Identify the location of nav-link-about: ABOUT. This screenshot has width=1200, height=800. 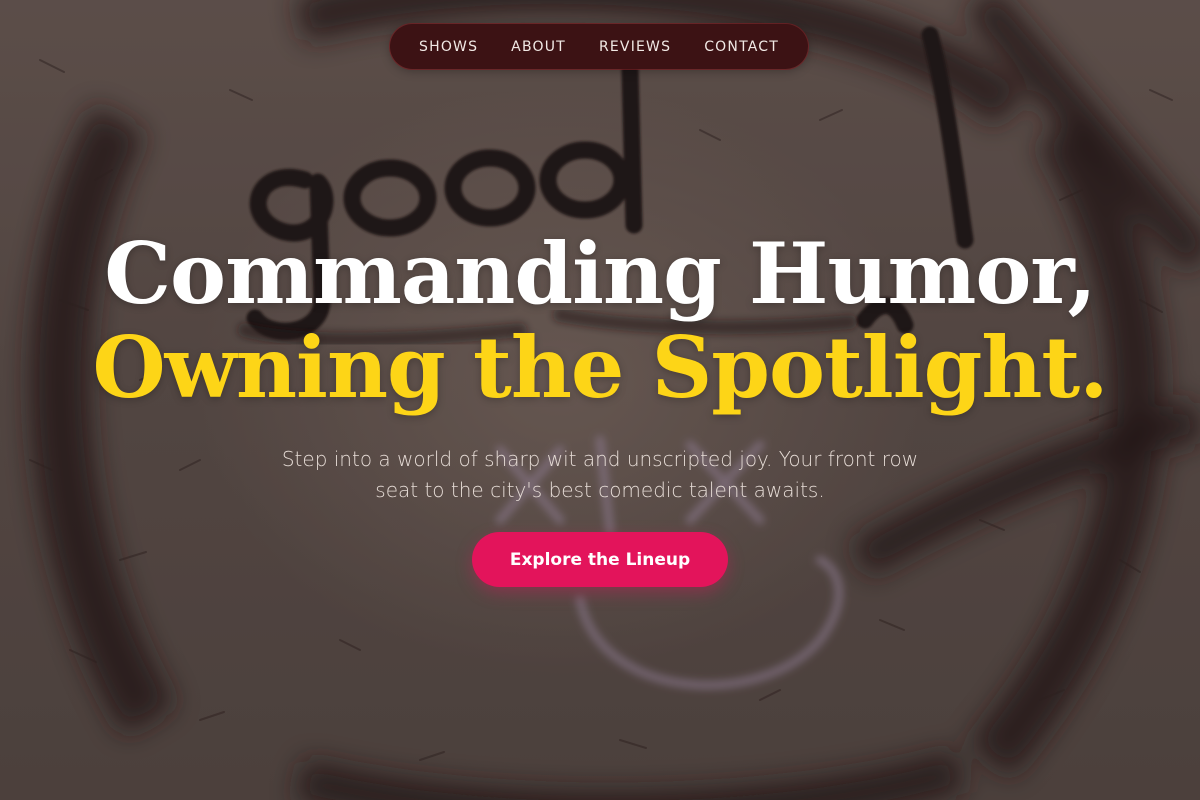
(538, 47).